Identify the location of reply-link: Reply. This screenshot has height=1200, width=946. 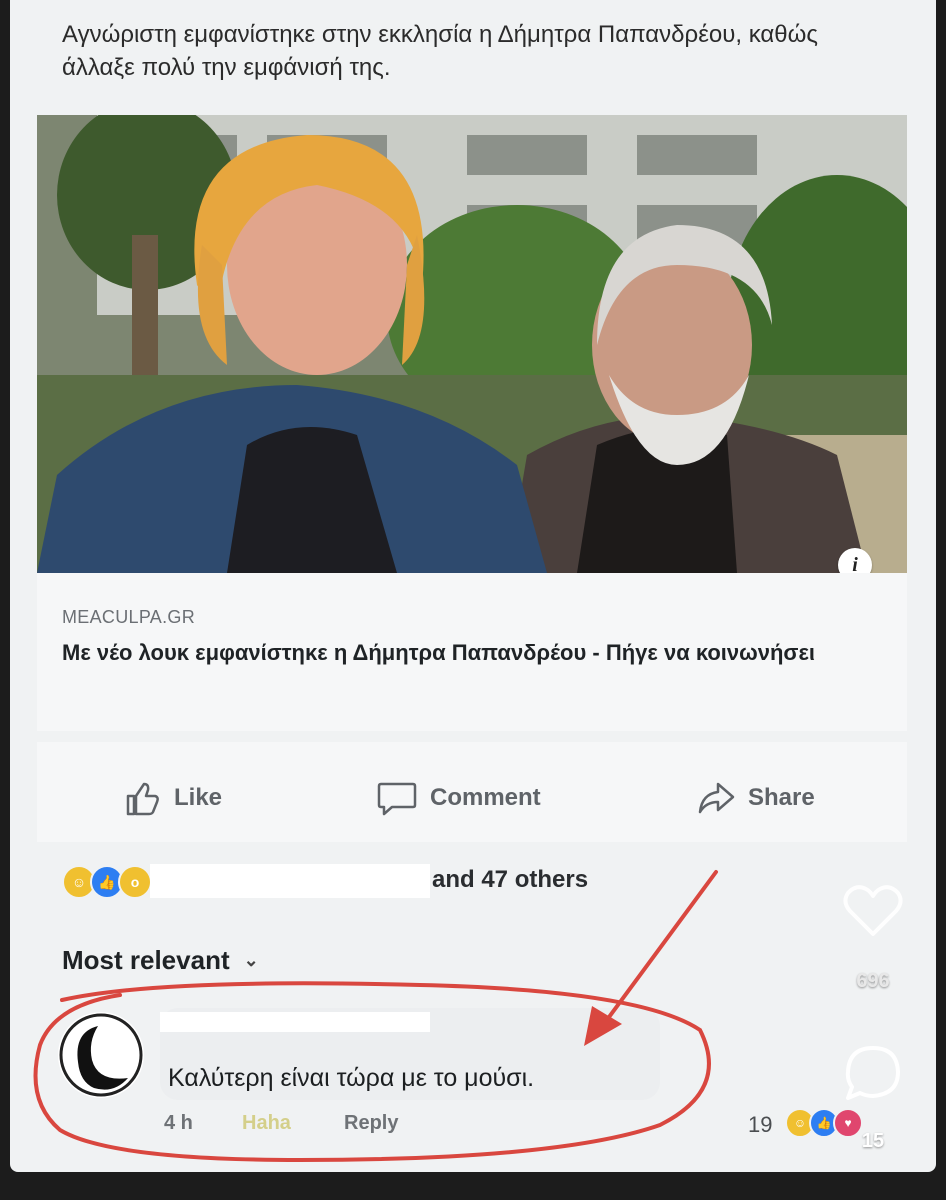
(371, 1123).